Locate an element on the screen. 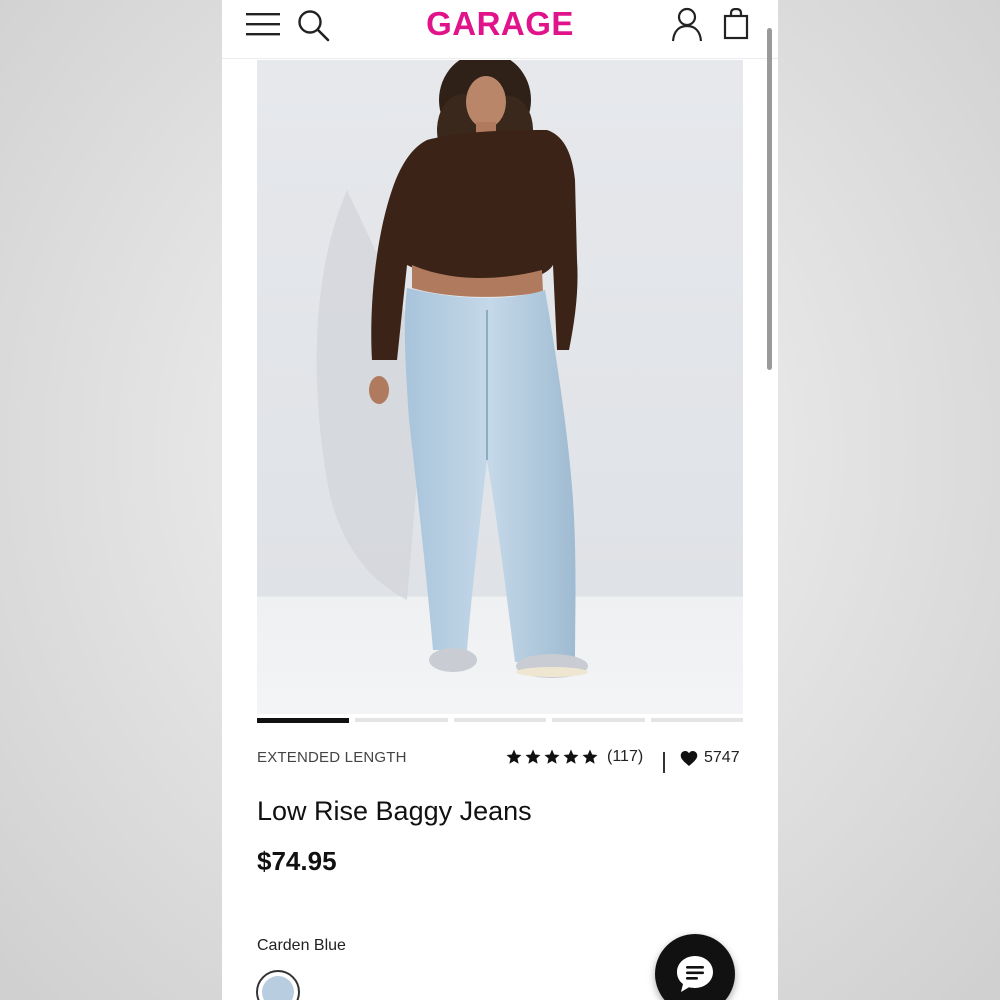 The height and width of the screenshot is (1000, 1000). product-rating: (117) is located at coordinates (574, 757).